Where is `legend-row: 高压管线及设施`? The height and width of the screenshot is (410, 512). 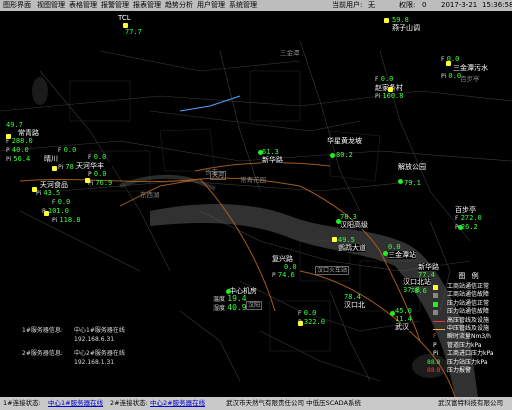 legend-row: 高压管线及设施 is located at coordinates (469, 321).